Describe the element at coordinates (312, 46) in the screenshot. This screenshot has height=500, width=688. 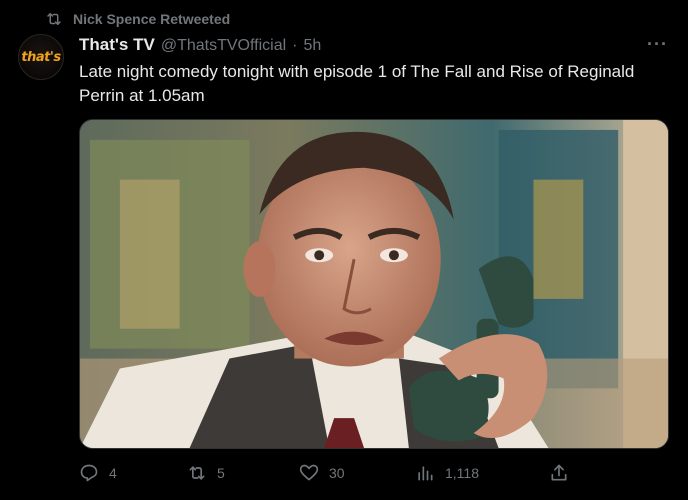
I see `timestamp: 5h` at that location.